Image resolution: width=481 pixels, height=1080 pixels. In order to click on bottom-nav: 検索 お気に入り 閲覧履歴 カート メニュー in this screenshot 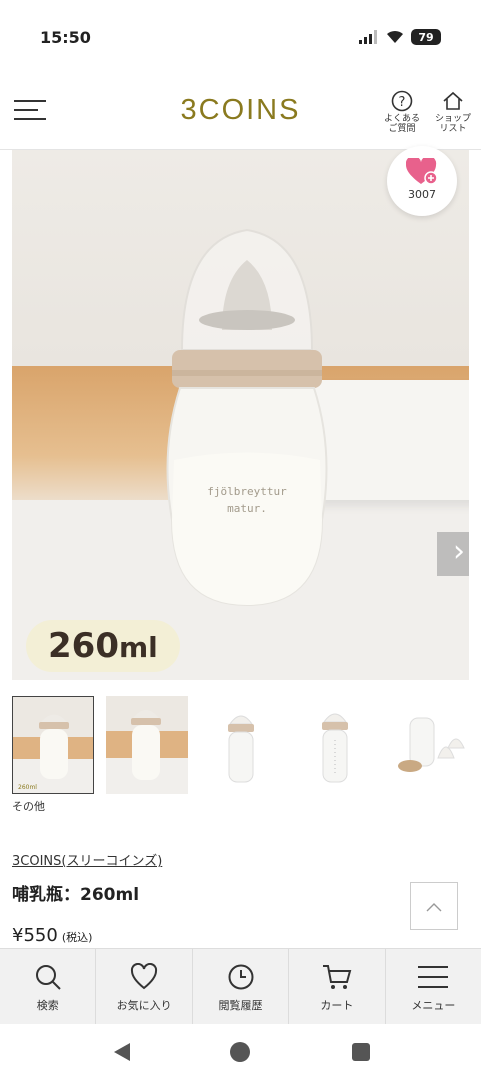, I will do `click(240, 986)`.